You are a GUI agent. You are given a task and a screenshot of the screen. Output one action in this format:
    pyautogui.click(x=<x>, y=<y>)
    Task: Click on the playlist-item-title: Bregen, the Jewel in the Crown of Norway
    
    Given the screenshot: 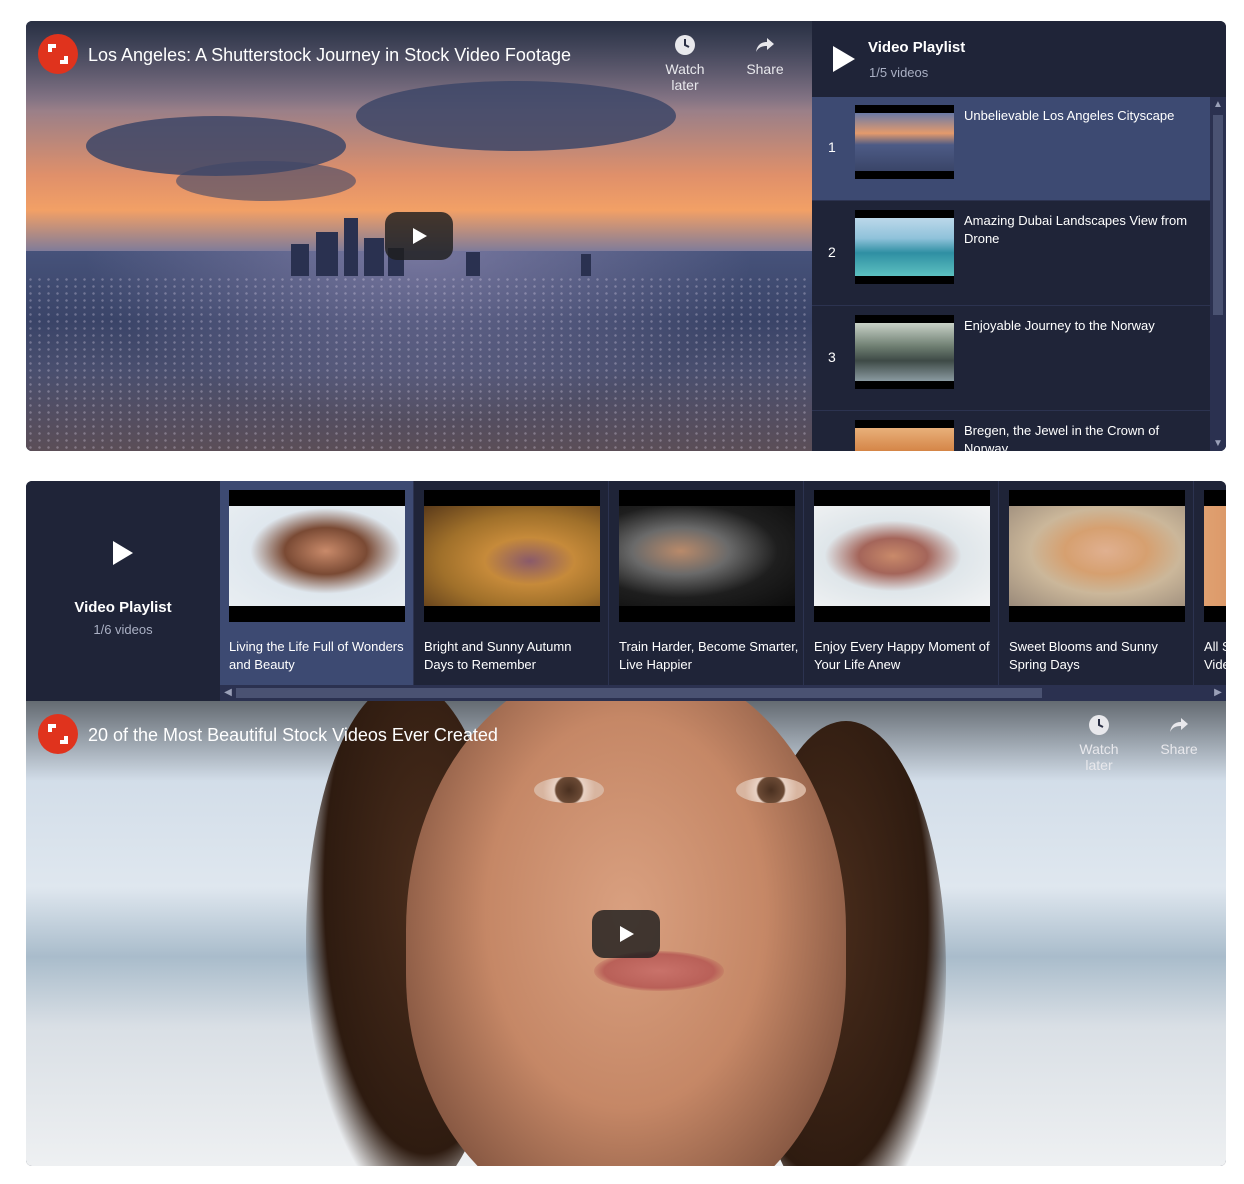 What is the action you would take?
    pyautogui.click(x=1062, y=437)
    